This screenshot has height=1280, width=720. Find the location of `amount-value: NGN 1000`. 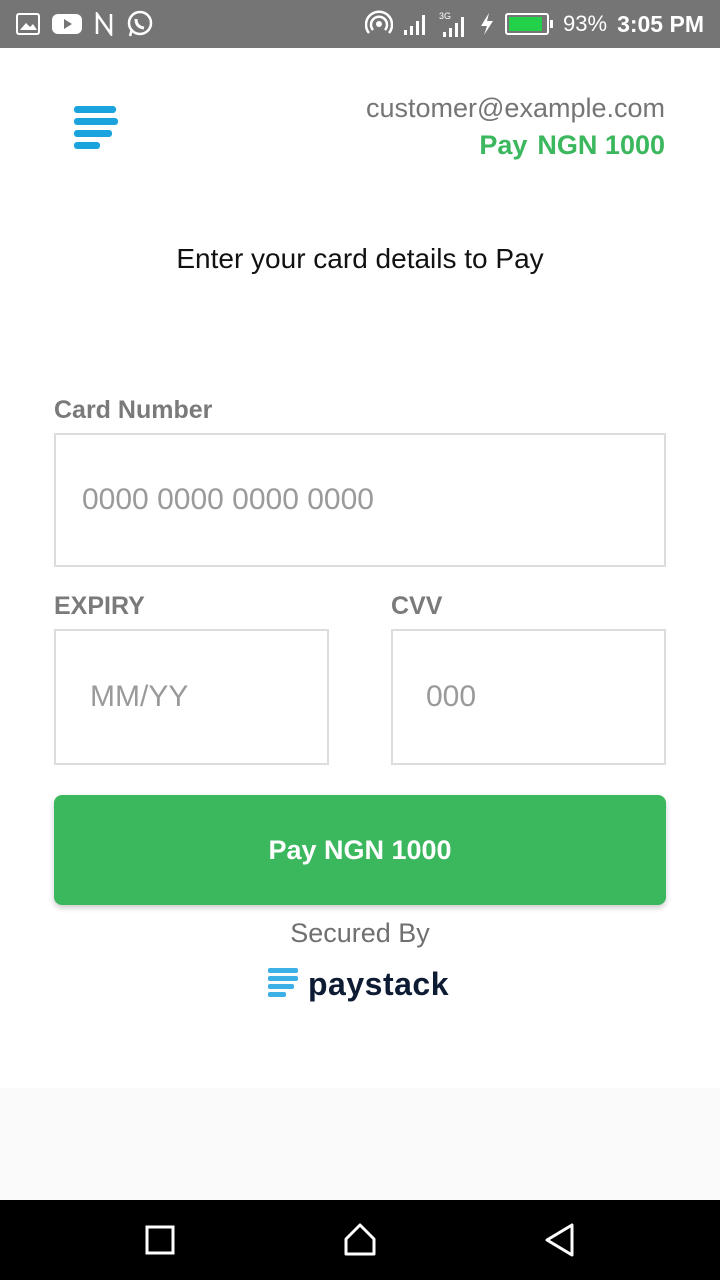

amount-value: NGN 1000 is located at coordinates (601, 145).